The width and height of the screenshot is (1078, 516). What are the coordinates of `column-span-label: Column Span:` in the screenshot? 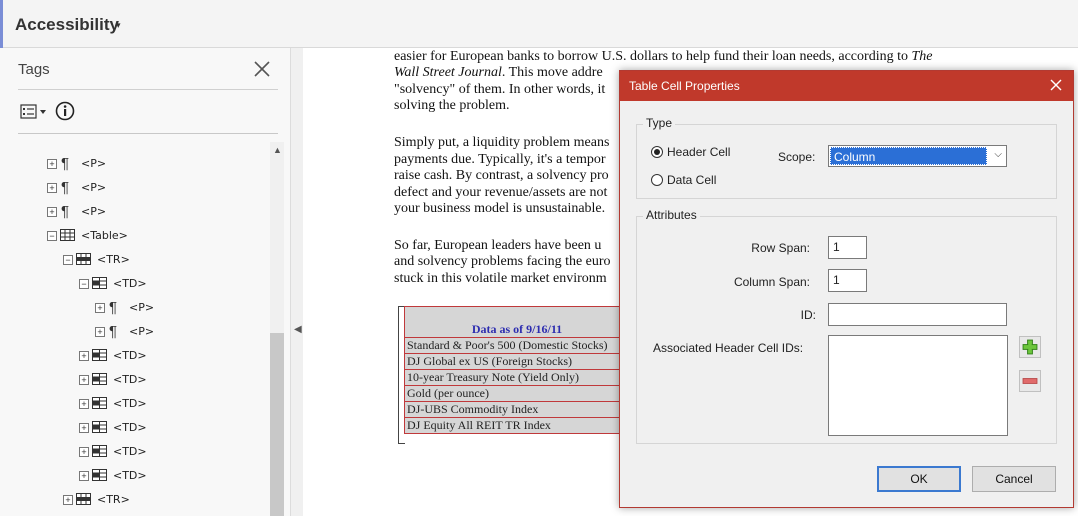 It's located at (771, 282).